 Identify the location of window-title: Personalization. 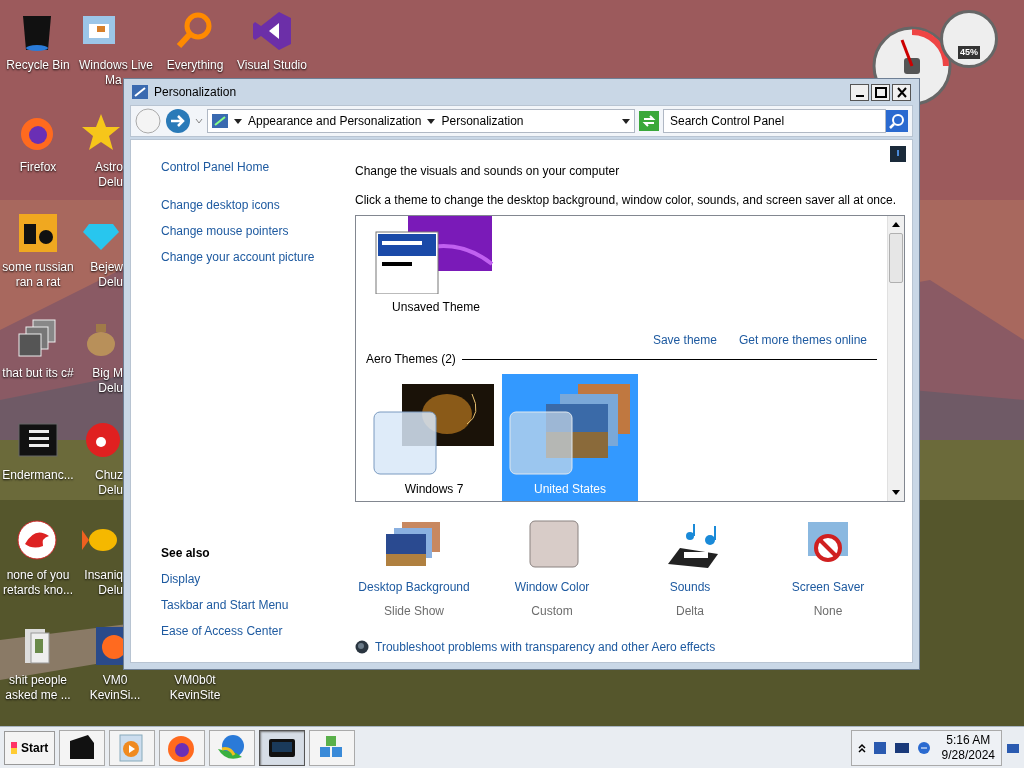
(195, 92).